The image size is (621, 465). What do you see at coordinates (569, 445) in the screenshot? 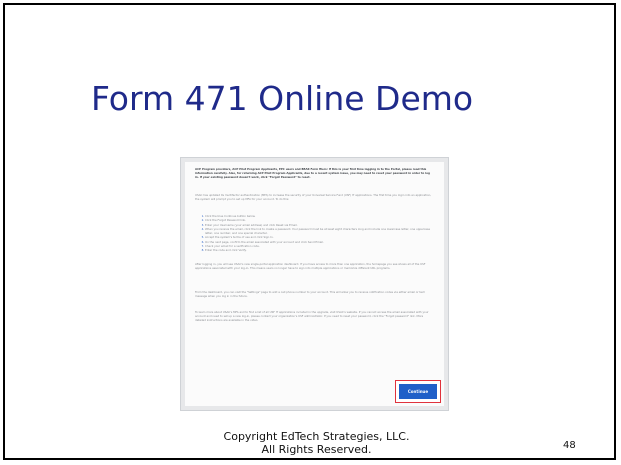
I see `page-number: 48` at bounding box center [569, 445].